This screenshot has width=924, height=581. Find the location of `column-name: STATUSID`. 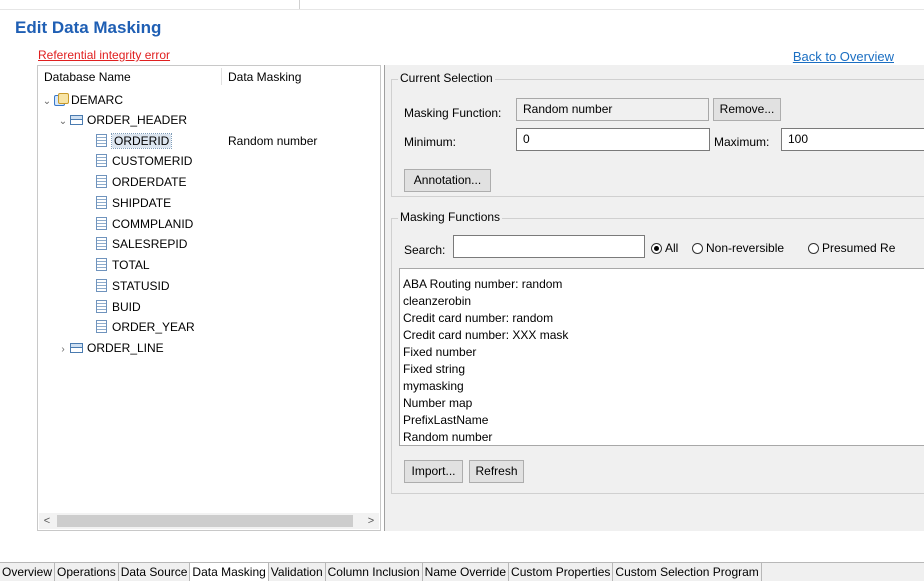

column-name: STATUSID is located at coordinates (141, 286).